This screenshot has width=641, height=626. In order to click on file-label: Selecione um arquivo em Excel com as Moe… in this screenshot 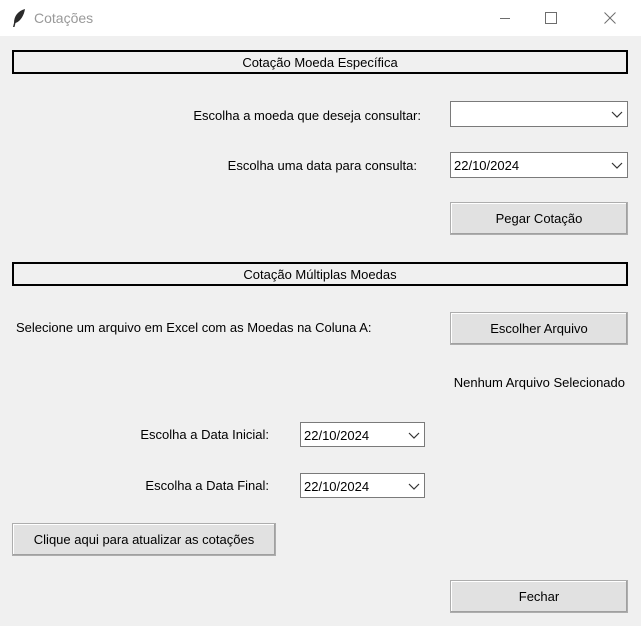, I will do `click(194, 327)`.